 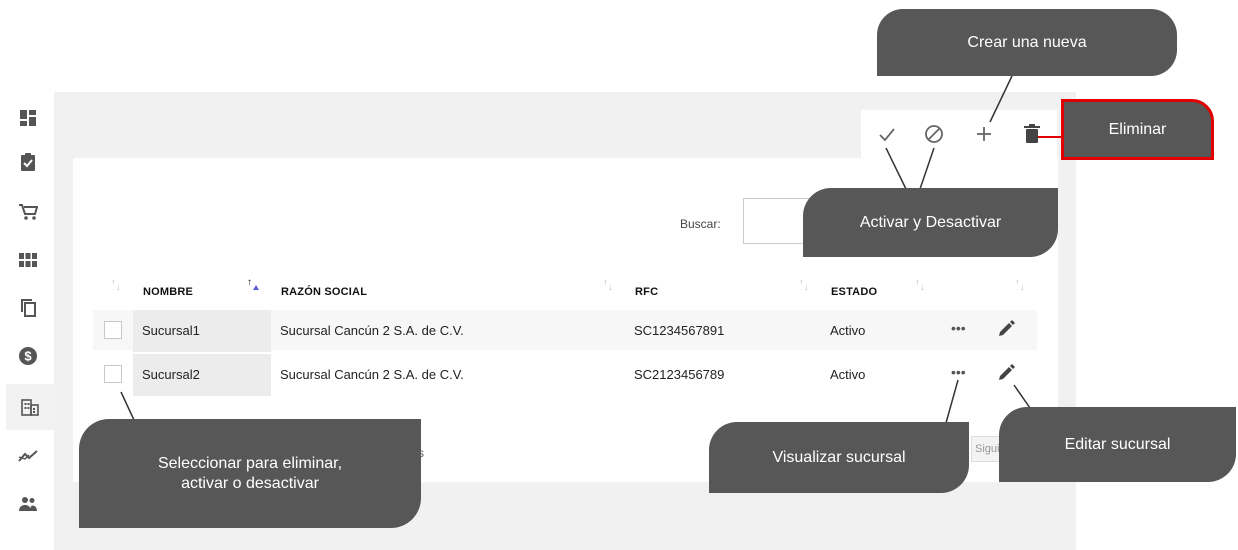 I want to click on callout-eliminar: Eliminar, so click(x=1137, y=129).